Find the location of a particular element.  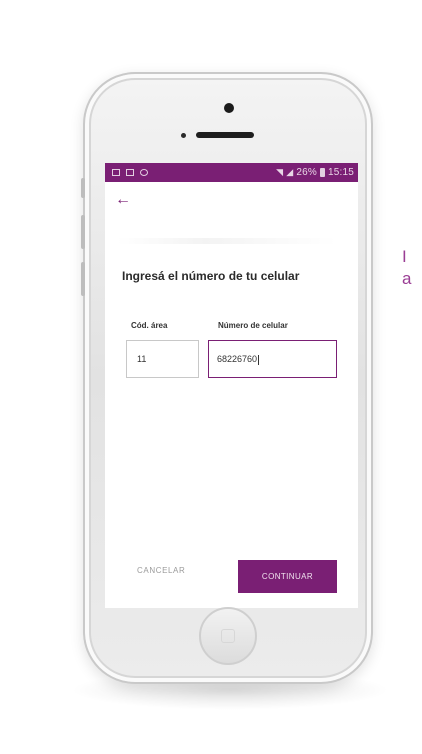

side-caption-line-2: a is located at coordinates (407, 278).